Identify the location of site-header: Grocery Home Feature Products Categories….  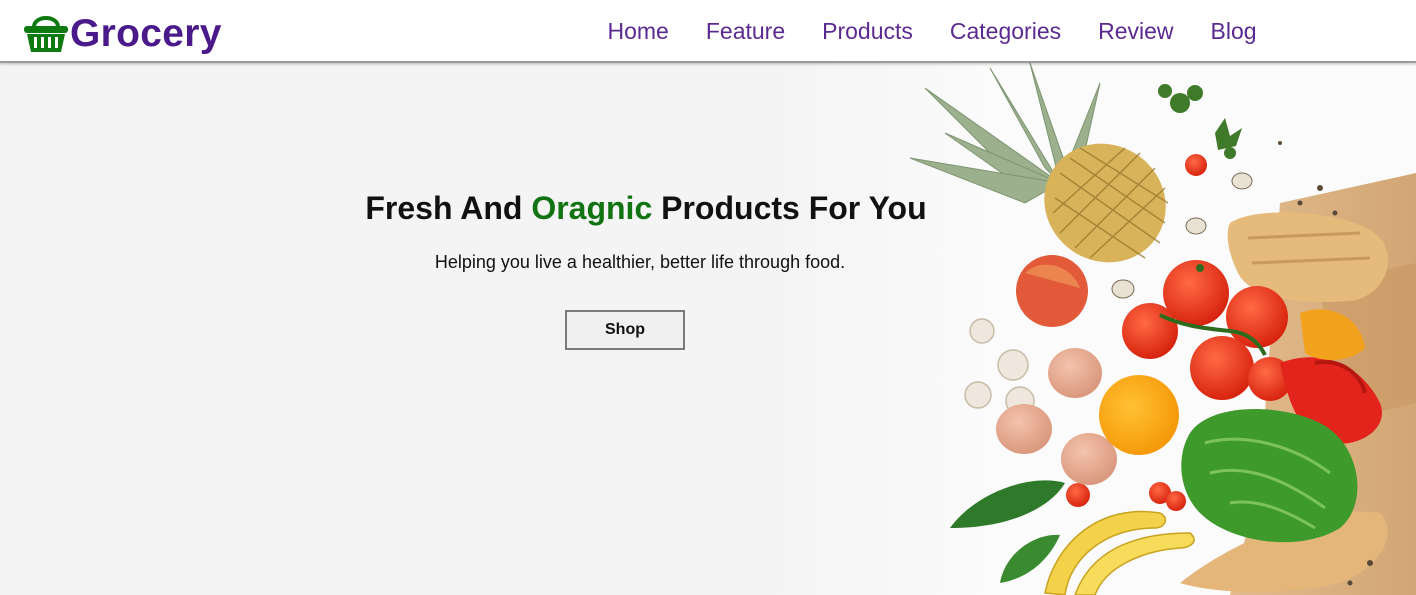
(708, 31).